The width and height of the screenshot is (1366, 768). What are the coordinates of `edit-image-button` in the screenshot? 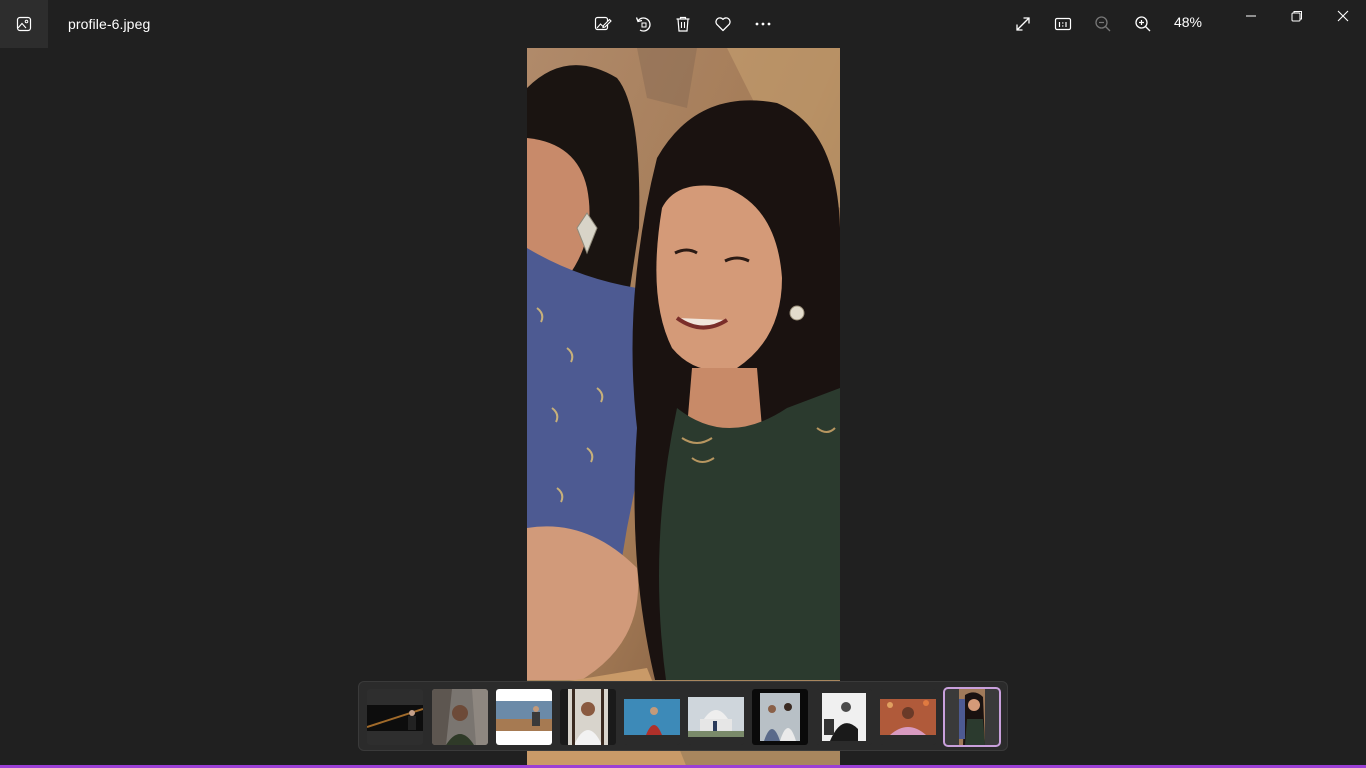 It's located at (603, 24).